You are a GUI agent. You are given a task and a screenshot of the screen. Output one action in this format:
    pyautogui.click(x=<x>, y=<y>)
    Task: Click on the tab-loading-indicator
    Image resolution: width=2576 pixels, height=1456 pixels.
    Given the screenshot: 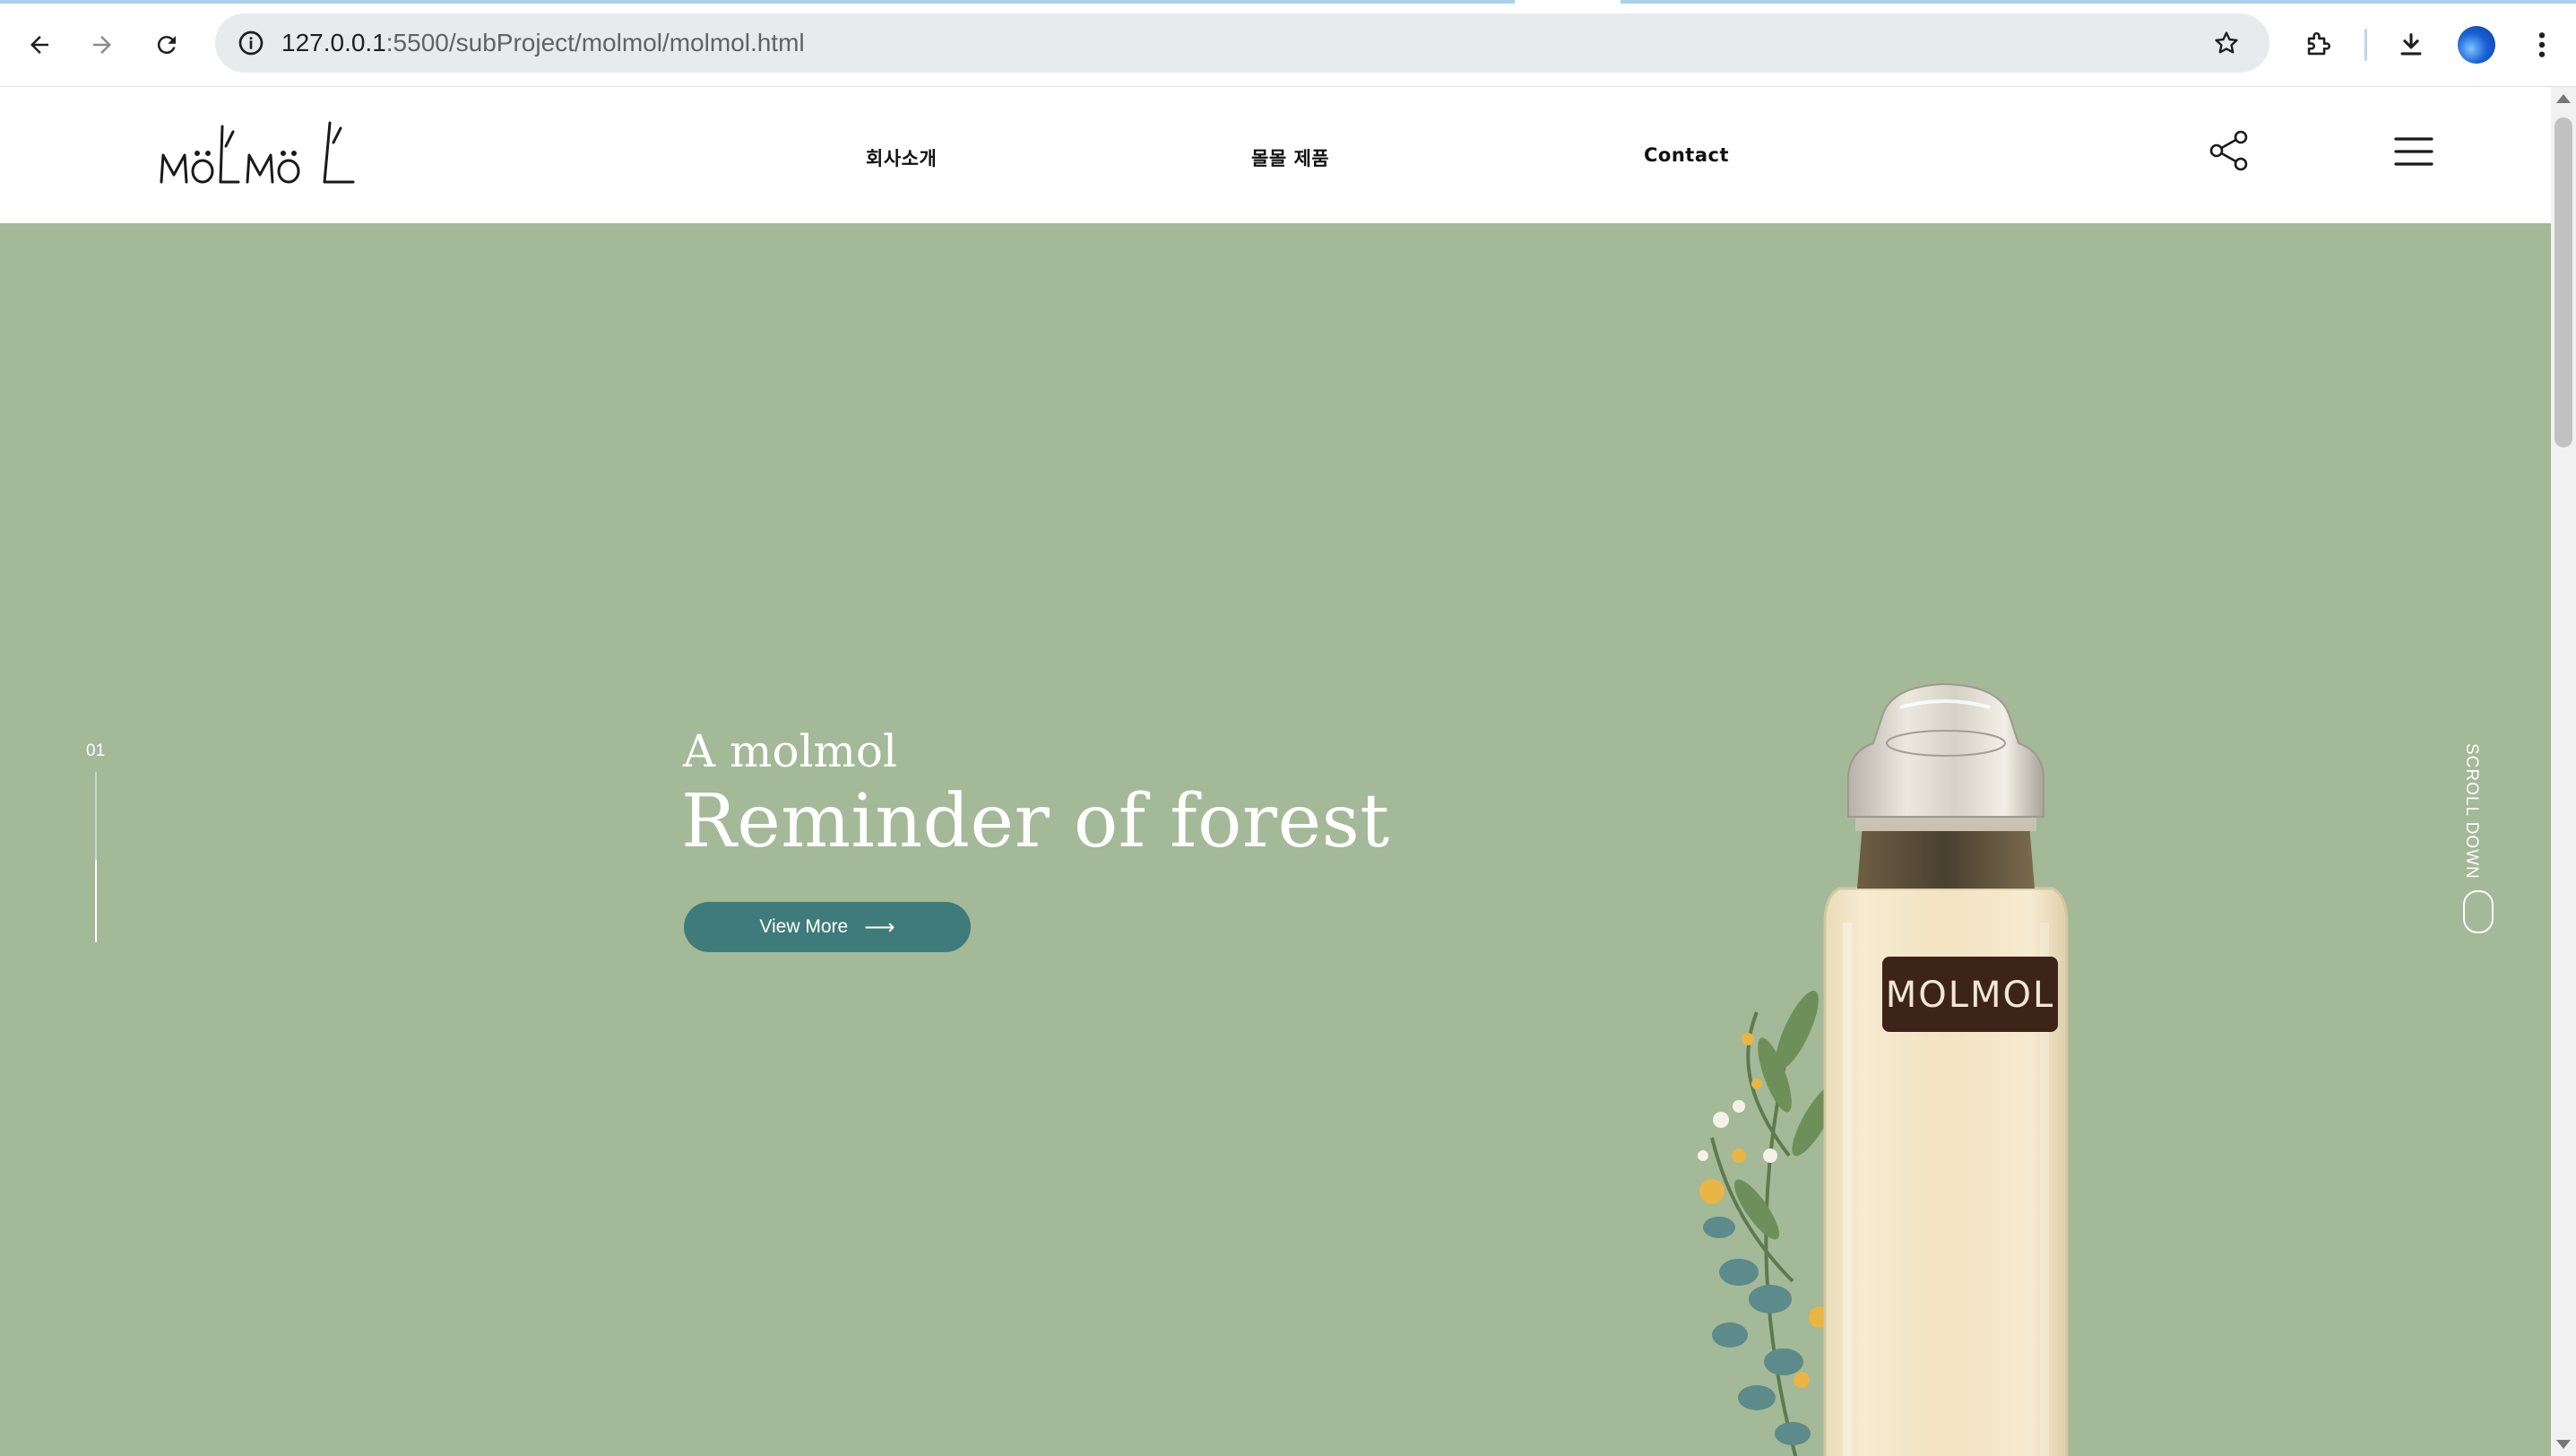 What is the action you would take?
    pyautogui.click(x=757, y=2)
    